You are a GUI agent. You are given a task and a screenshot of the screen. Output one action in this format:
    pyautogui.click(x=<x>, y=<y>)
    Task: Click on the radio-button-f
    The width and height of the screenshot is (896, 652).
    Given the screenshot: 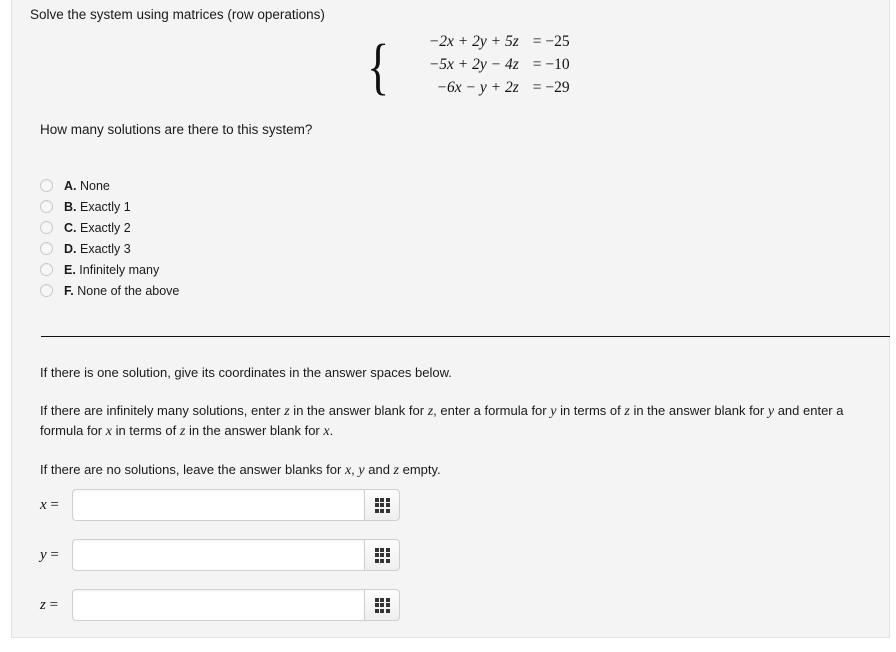 What is the action you would take?
    pyautogui.click(x=46, y=290)
    